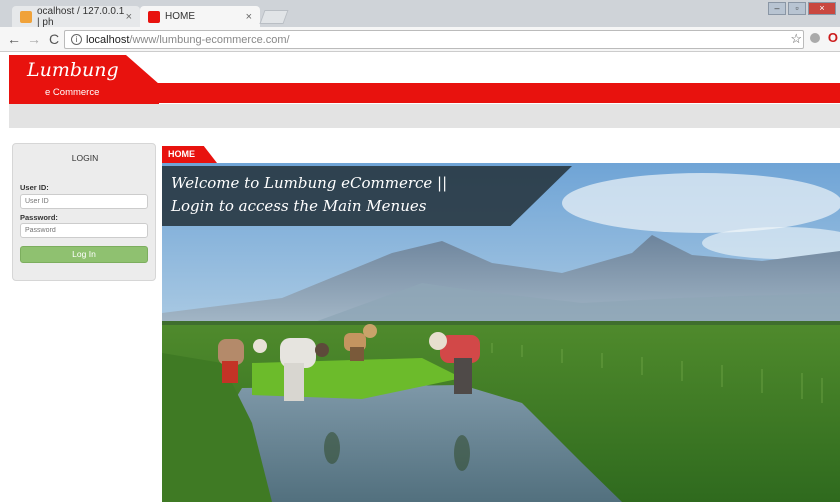  I want to click on welcome-line-2: Login to access the Main Menues, so click(299, 206).